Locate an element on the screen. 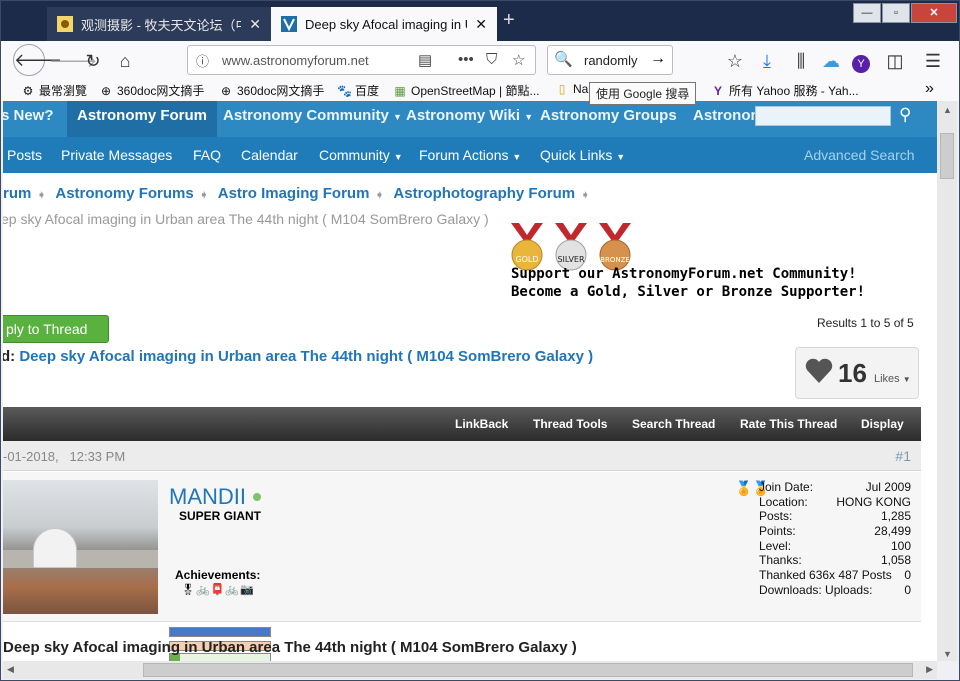 The height and width of the screenshot is (681, 960). baidu-paw-icon: 🐾 is located at coordinates (344, 90).